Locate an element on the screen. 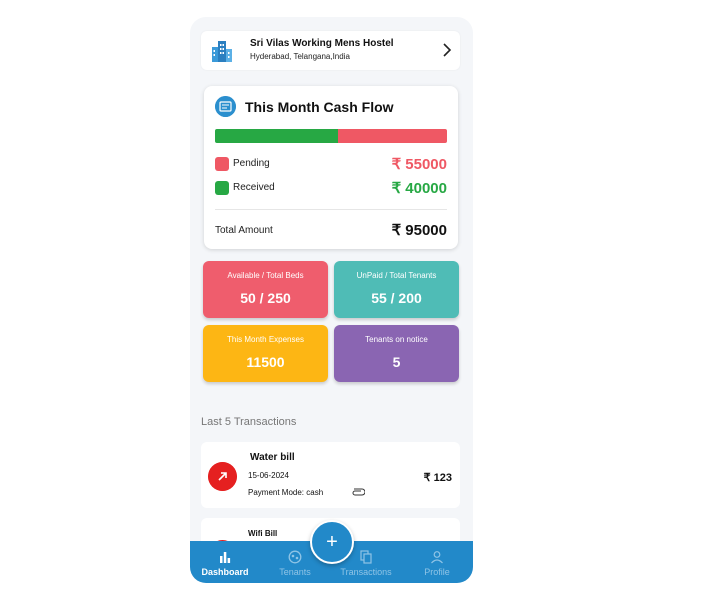  hostel-location: Hyderabad, Telangana,India is located at coordinates (300, 56).